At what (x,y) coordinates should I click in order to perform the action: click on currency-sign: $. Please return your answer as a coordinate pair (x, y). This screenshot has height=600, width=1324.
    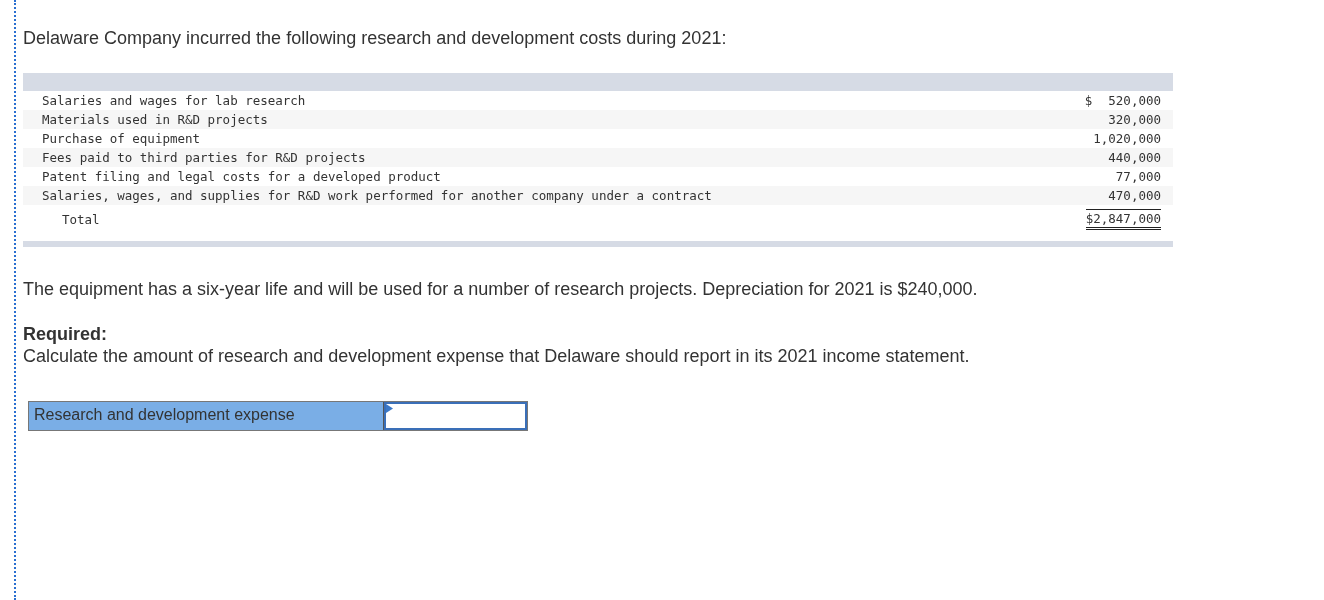
    Looking at the image, I should click on (1088, 100).